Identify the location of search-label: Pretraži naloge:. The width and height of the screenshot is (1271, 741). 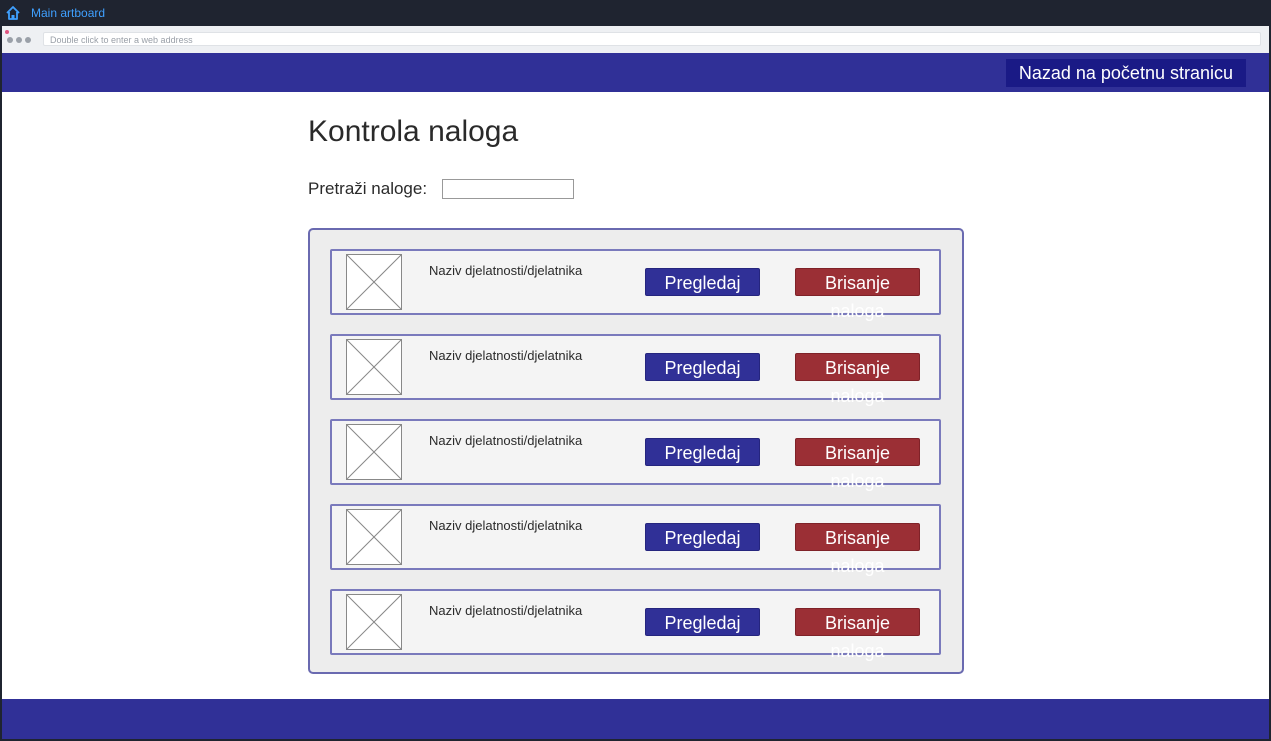
(368, 188).